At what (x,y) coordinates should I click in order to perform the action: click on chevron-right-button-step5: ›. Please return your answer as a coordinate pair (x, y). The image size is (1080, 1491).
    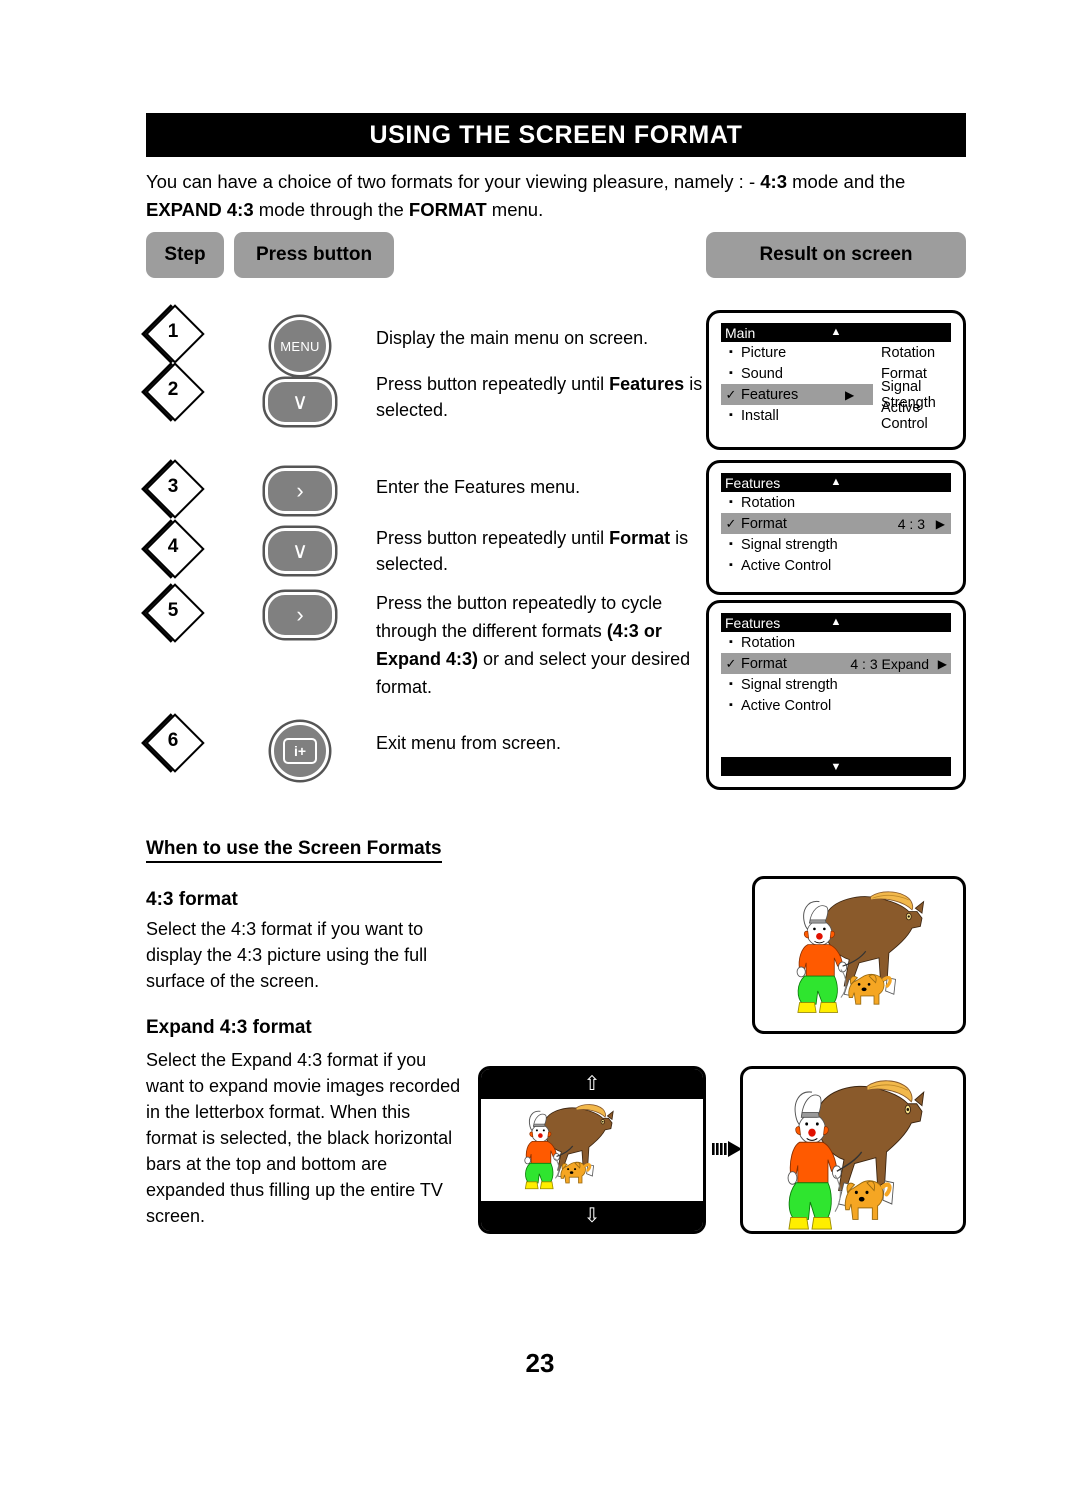
    Looking at the image, I should click on (300, 615).